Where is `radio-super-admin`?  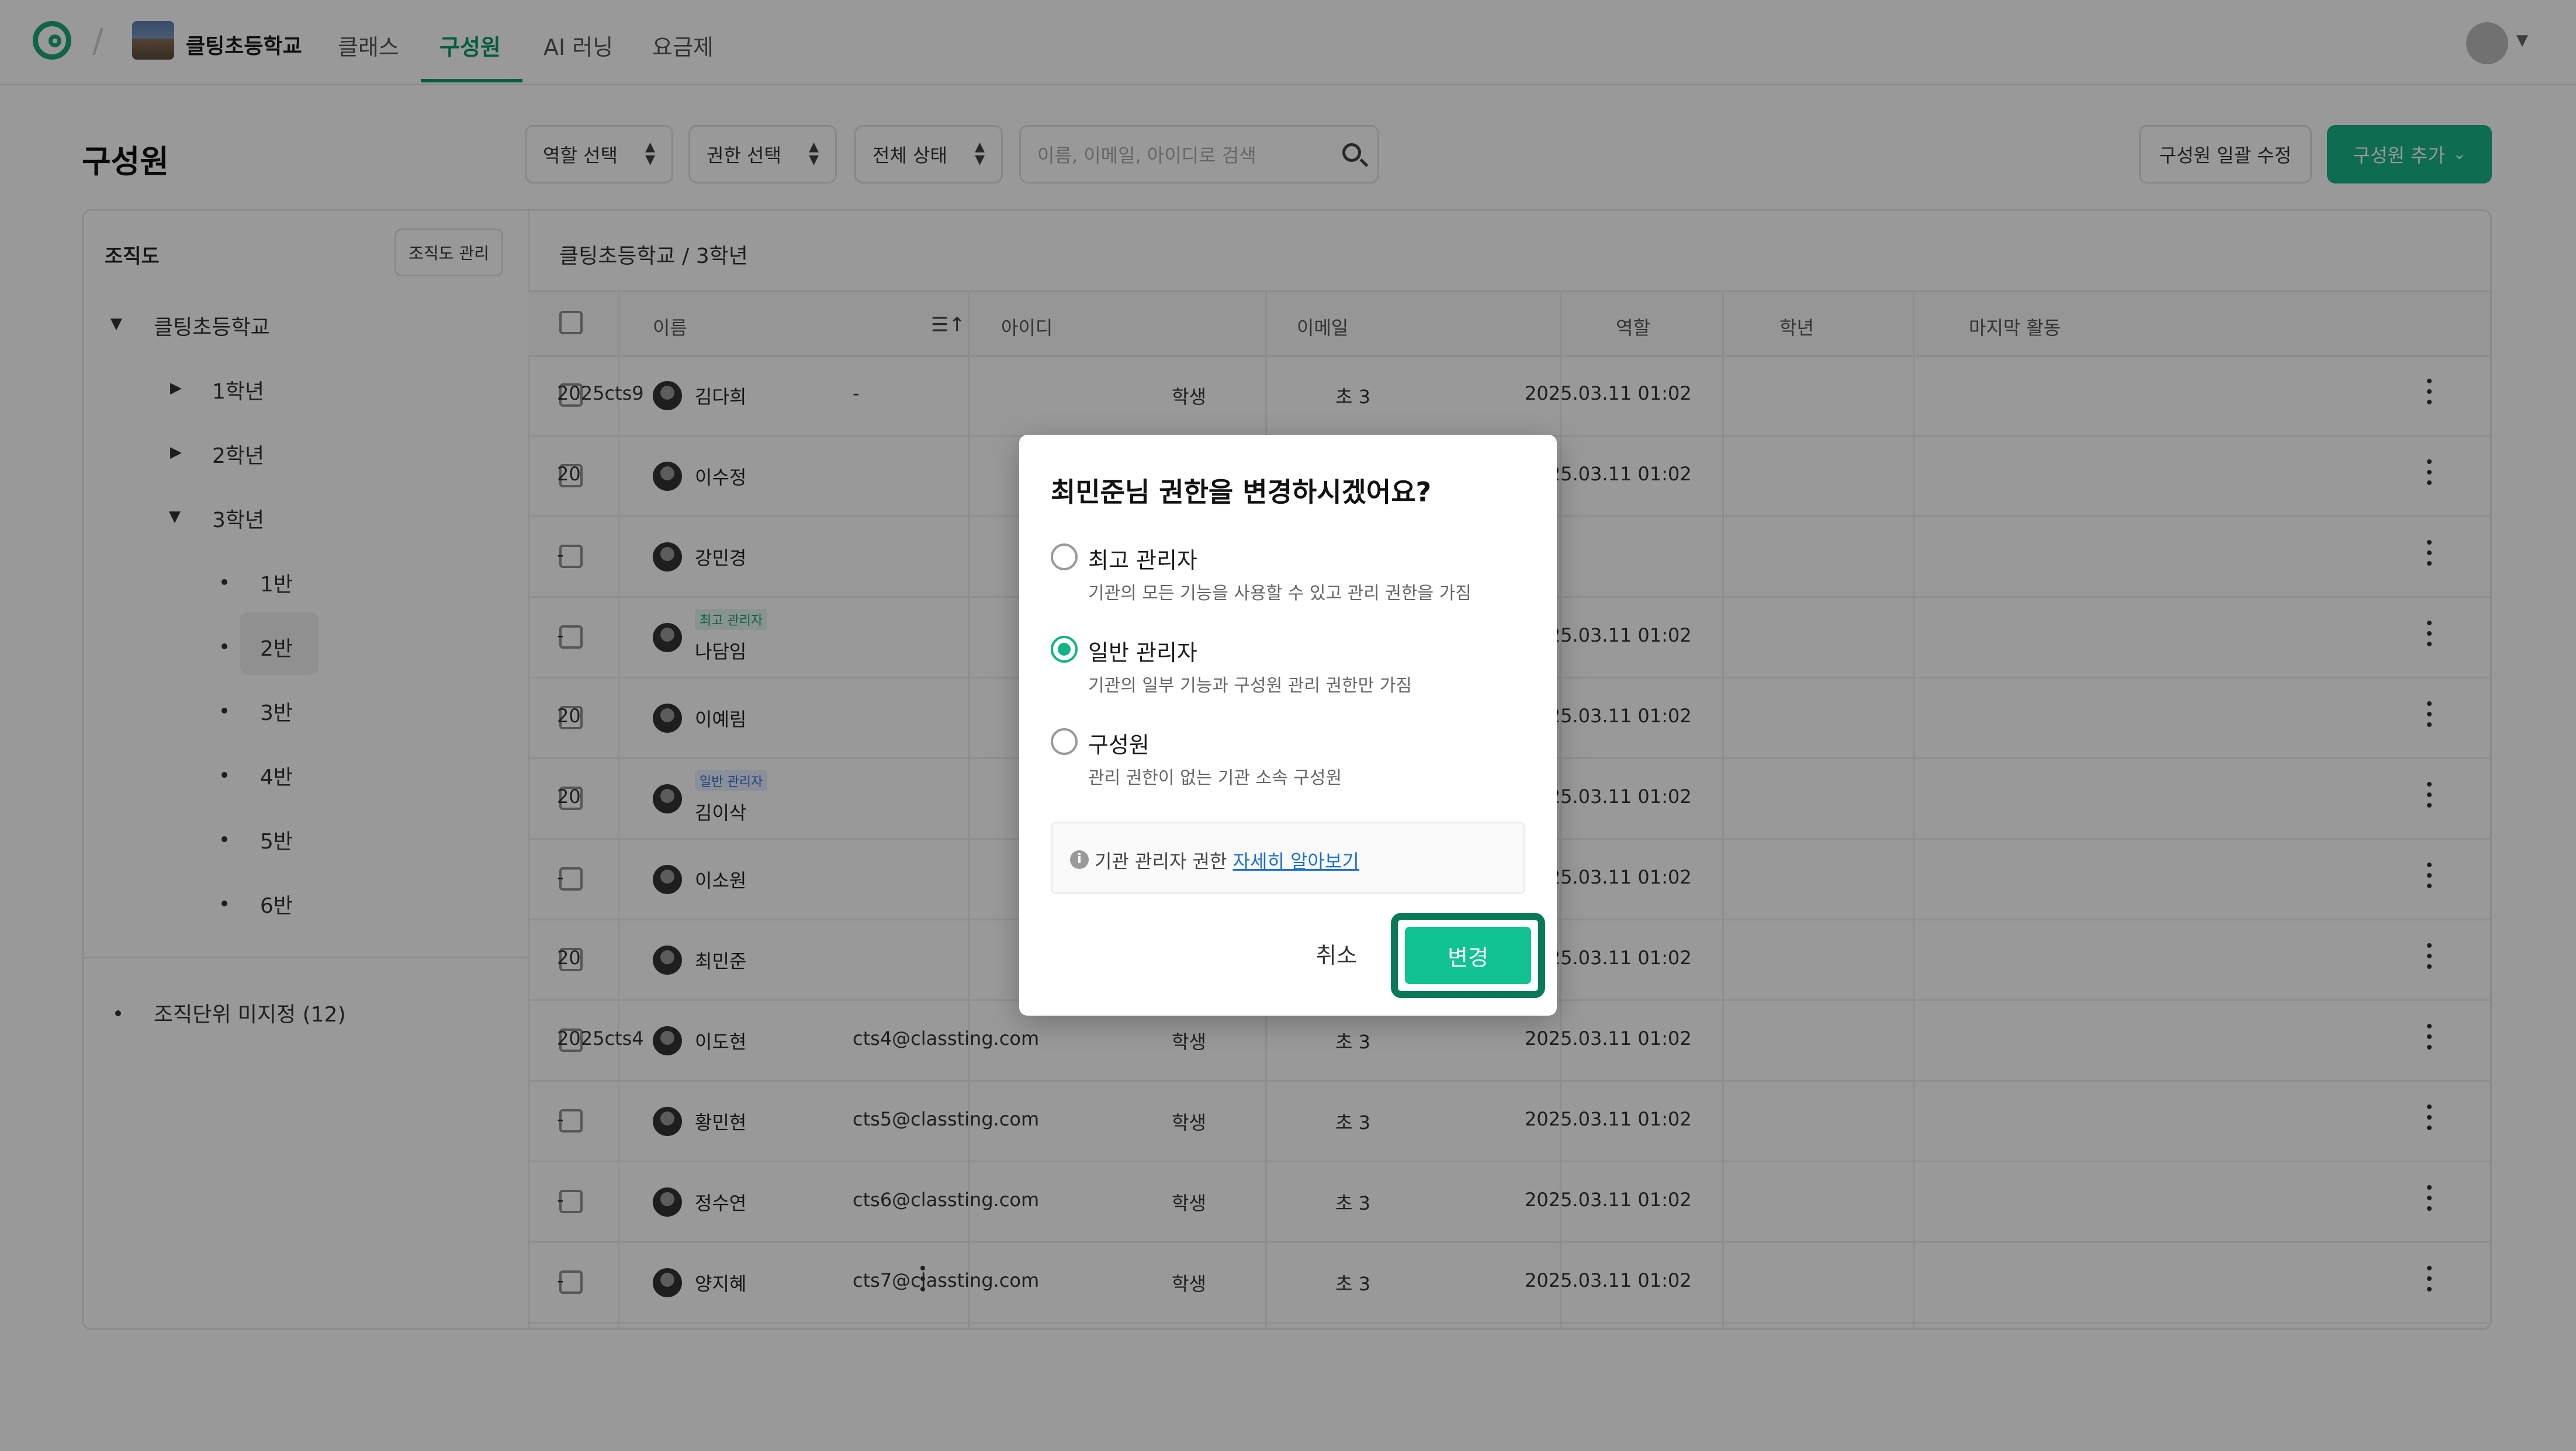 radio-super-admin is located at coordinates (1064, 557).